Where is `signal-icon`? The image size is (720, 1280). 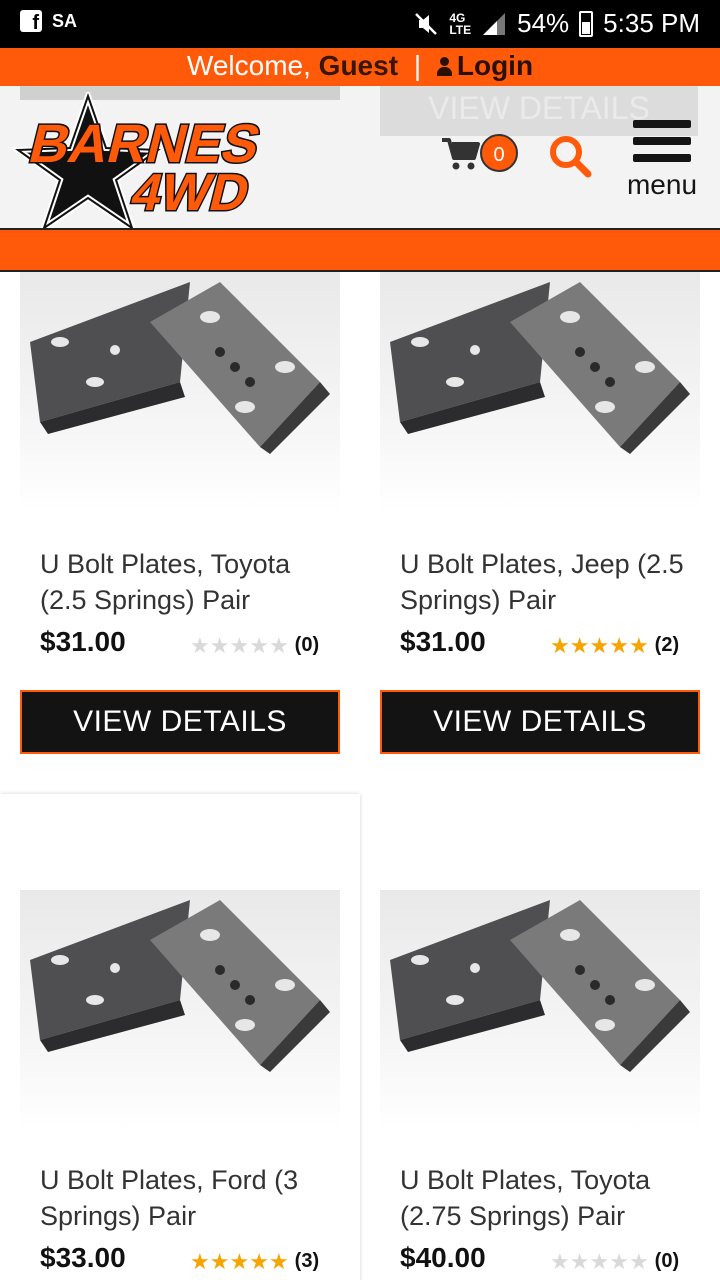 signal-icon is located at coordinates (494, 23).